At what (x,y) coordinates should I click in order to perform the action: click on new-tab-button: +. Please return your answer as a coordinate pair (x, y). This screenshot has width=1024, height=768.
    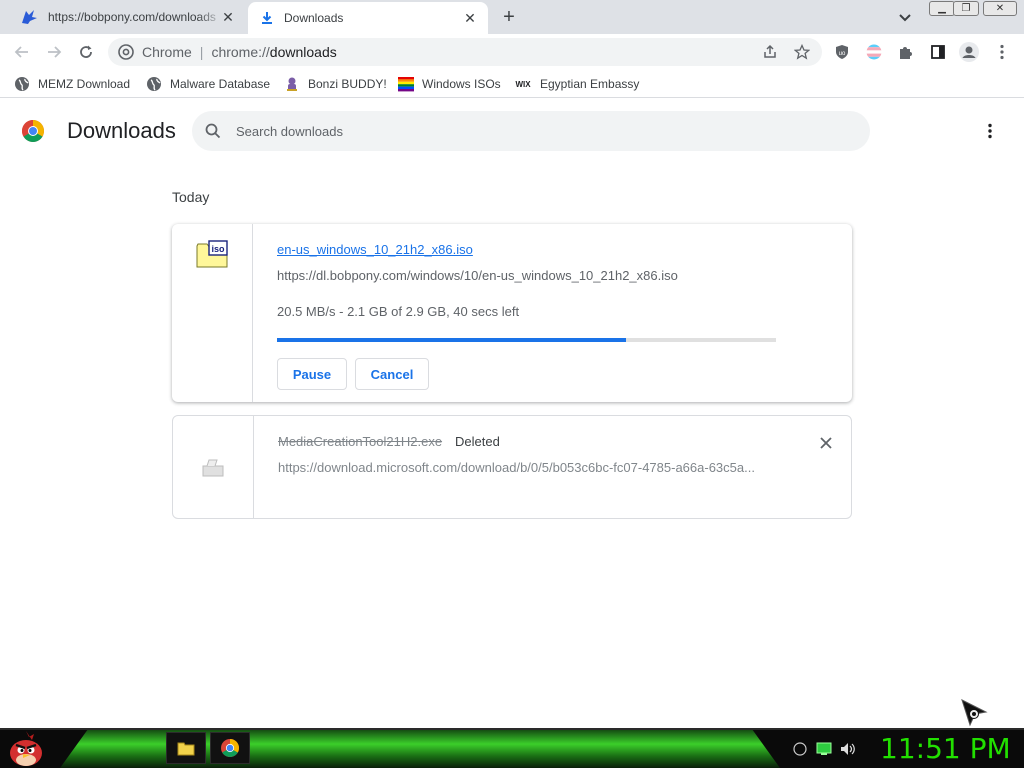
    Looking at the image, I should click on (509, 17).